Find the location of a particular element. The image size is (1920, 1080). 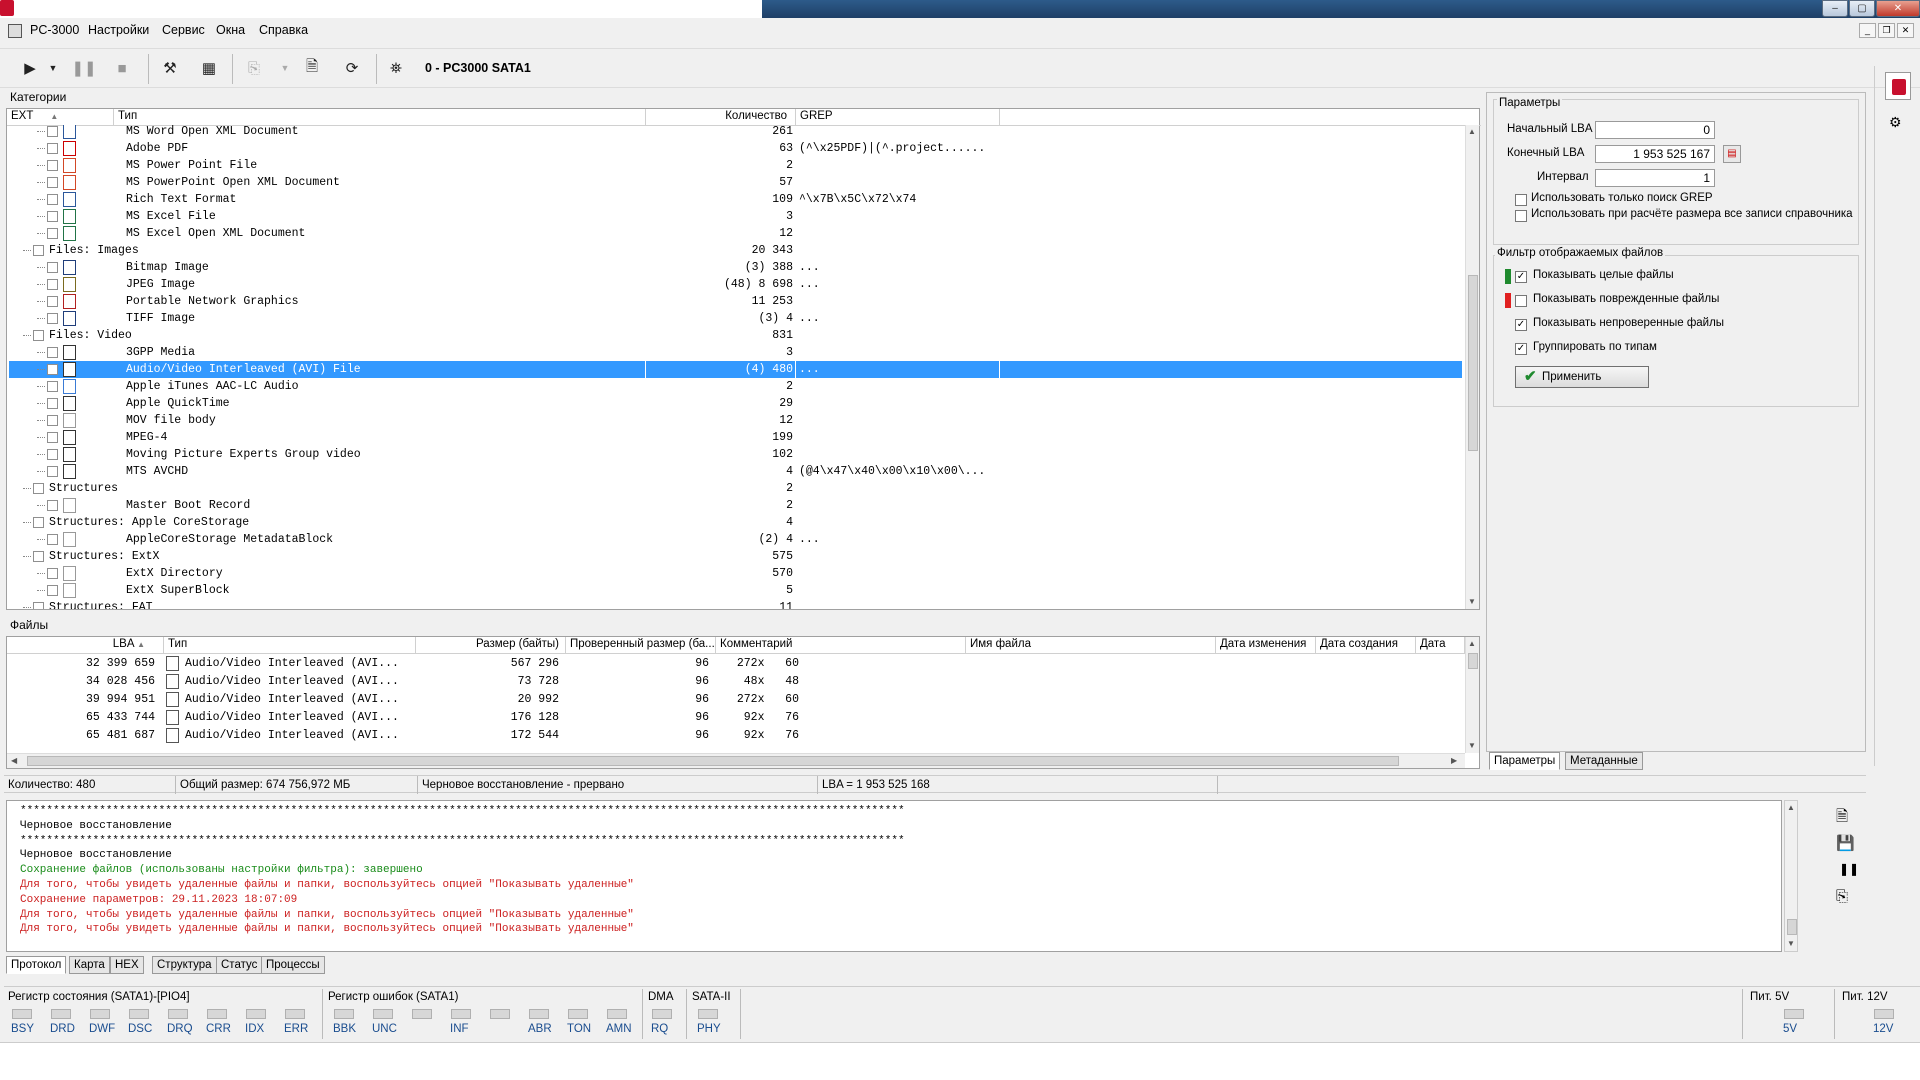

column-comment: Комментарий is located at coordinates (841, 645).